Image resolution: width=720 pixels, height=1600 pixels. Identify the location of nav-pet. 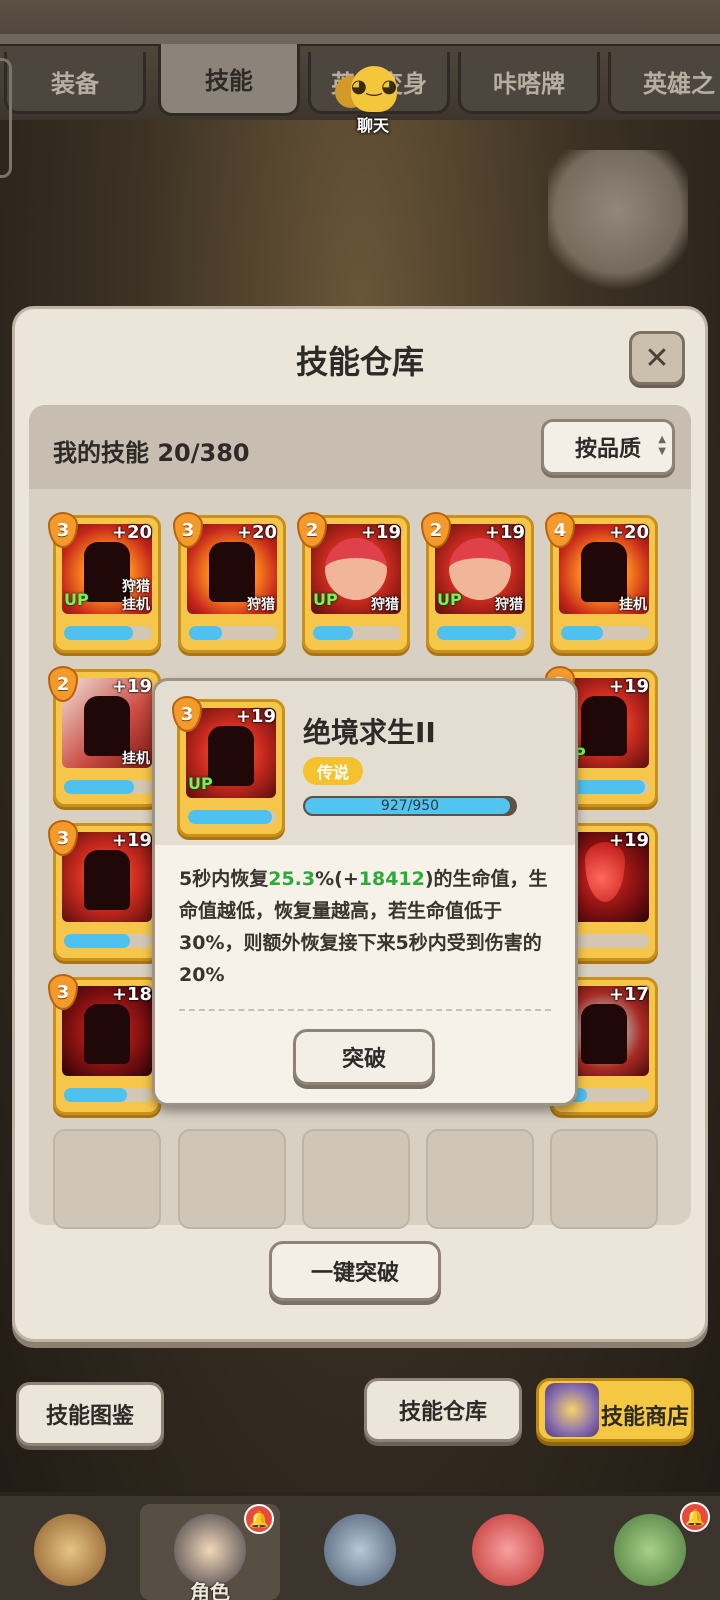
(508, 1552).